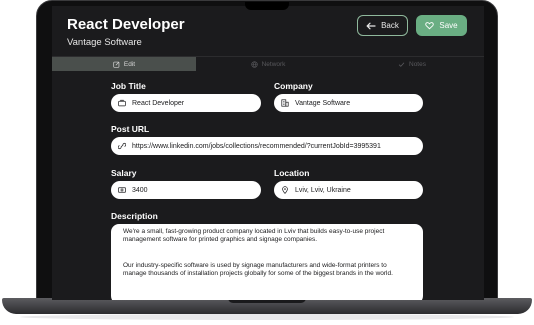 The image size is (534, 325). Describe the element at coordinates (448, 25) in the screenshot. I see `save-button-label: Save` at that location.